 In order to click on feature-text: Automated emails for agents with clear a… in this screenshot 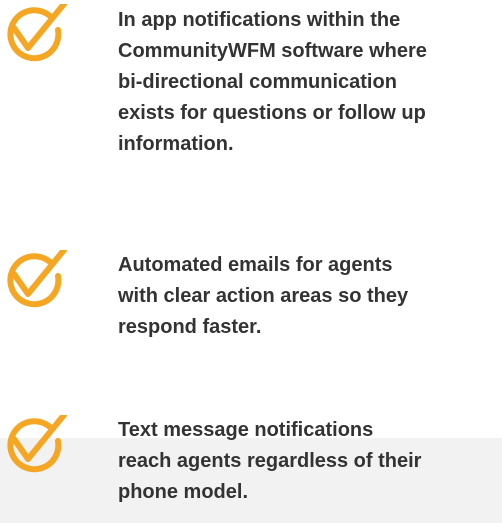, I will do `click(263, 296)`.